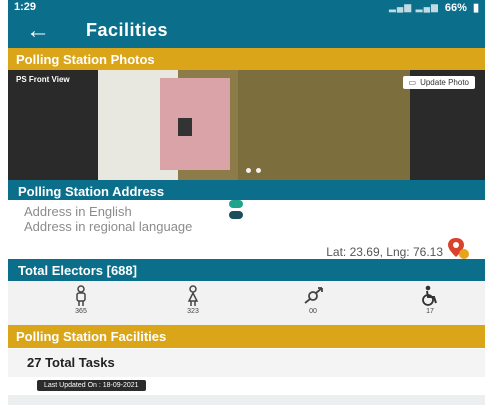 The height and width of the screenshot is (405, 493). Describe the element at coordinates (246, 400) in the screenshot. I see `bottom-strip` at that location.